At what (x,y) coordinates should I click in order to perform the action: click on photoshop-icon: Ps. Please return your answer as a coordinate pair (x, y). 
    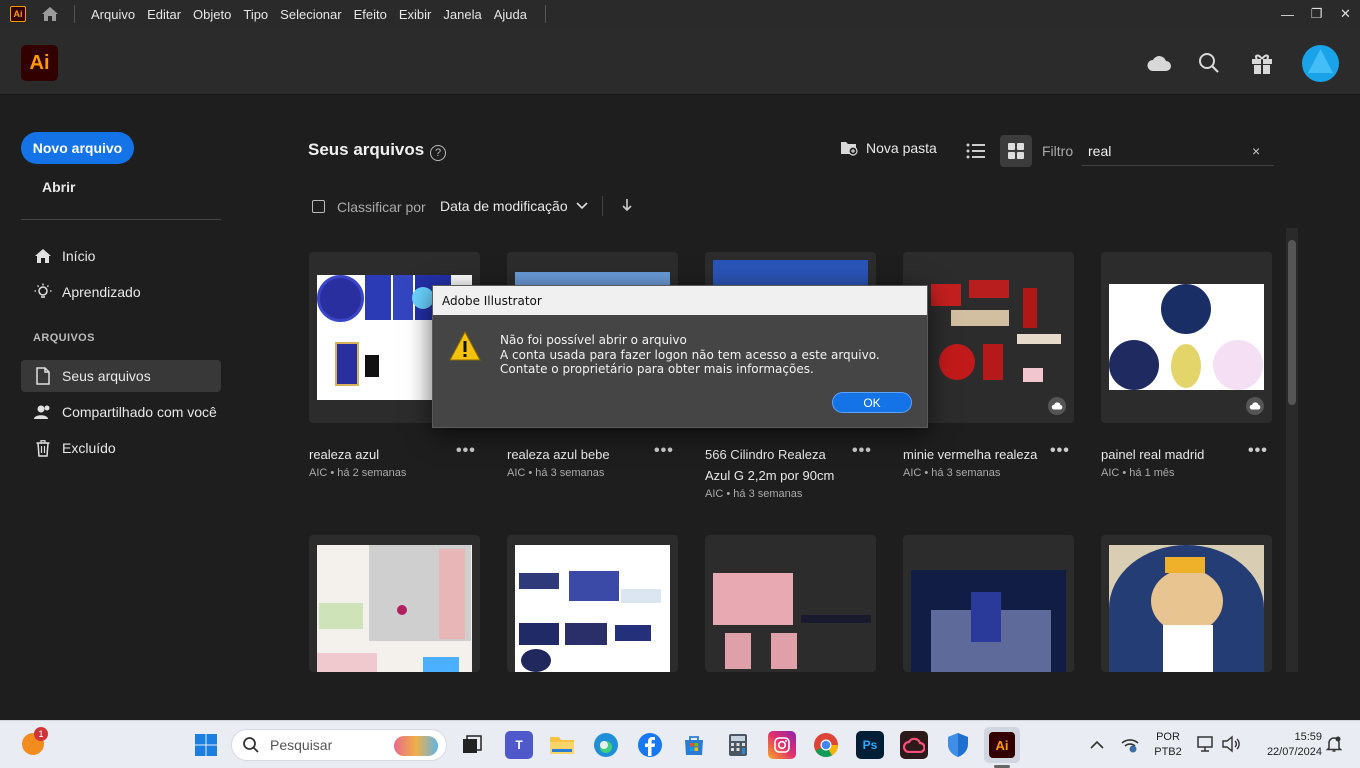
    Looking at the image, I should click on (870, 745).